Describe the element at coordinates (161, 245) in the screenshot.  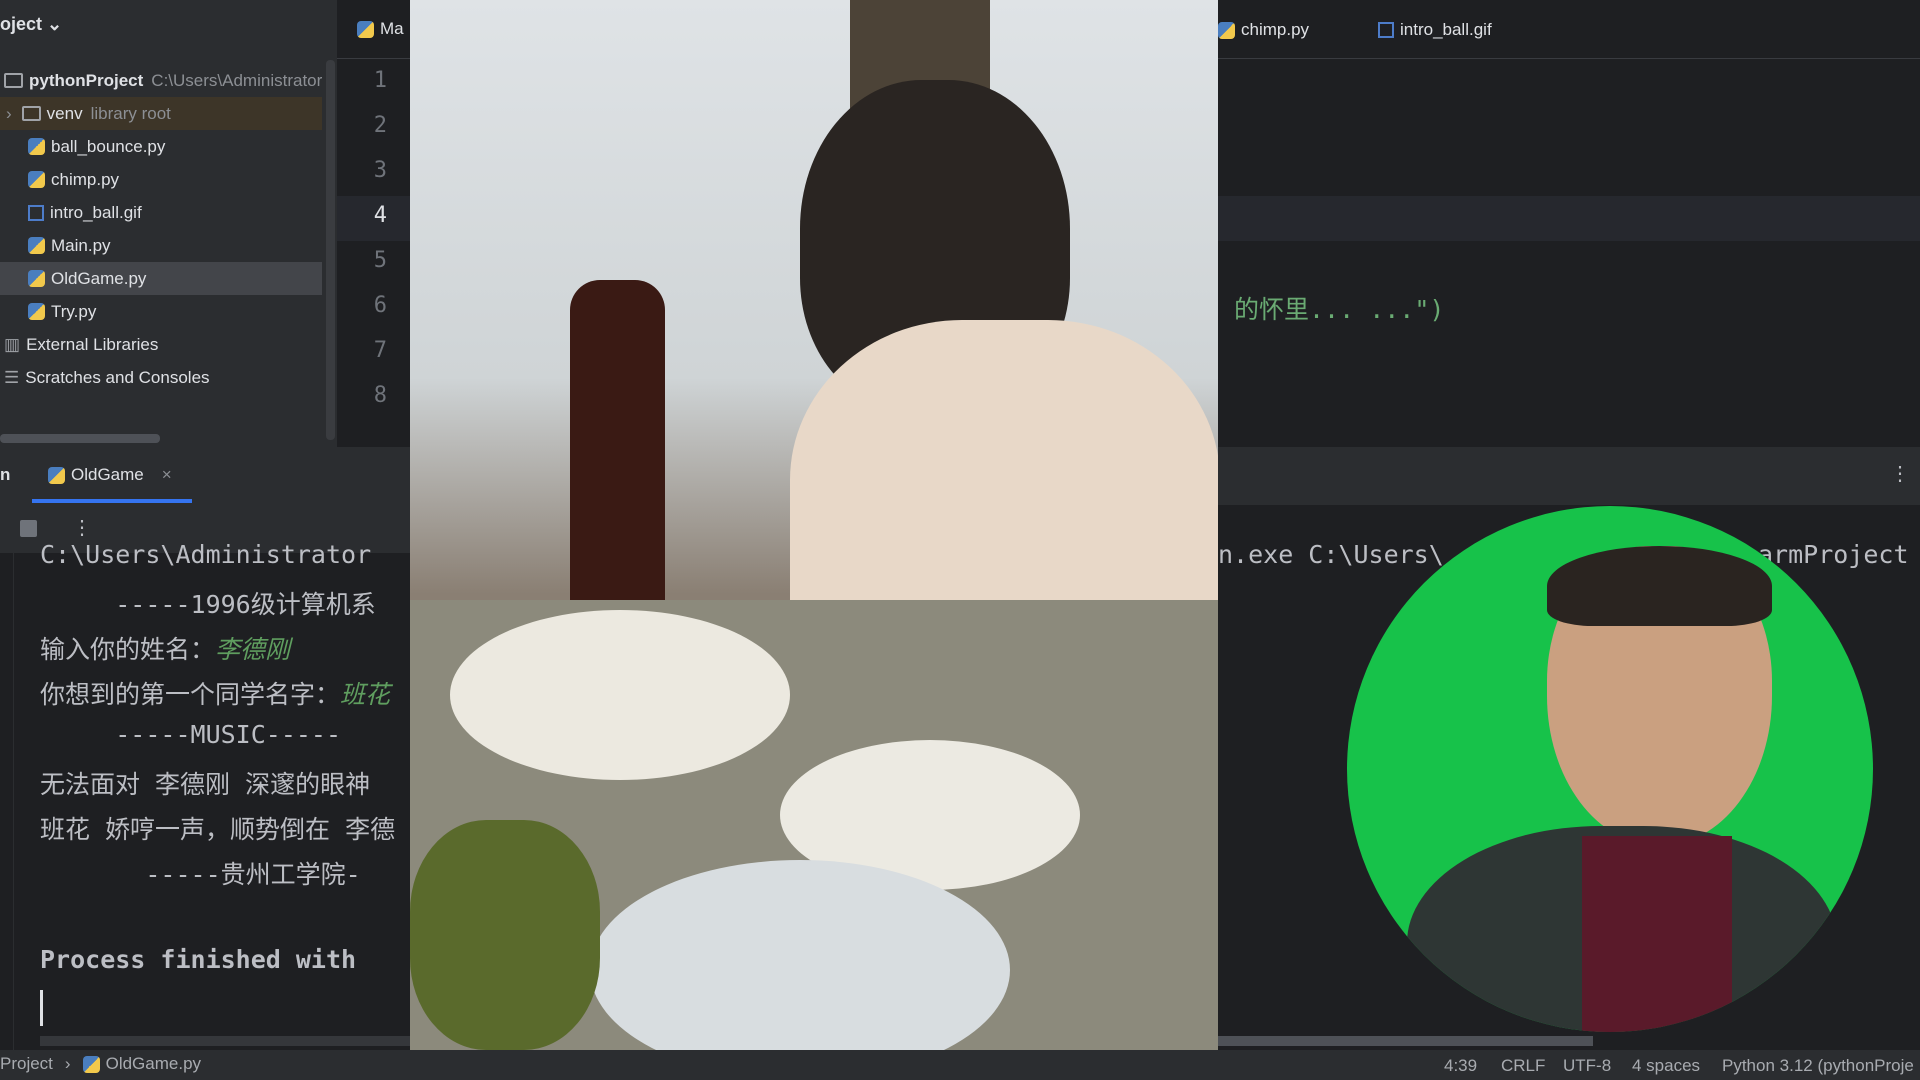
I see `tree-item-main: Main.py` at that location.